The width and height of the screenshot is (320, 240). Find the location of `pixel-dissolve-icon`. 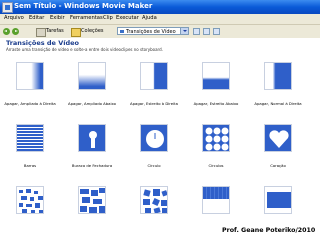

pixel-dissolve-icon is located at coordinates (31, 201).